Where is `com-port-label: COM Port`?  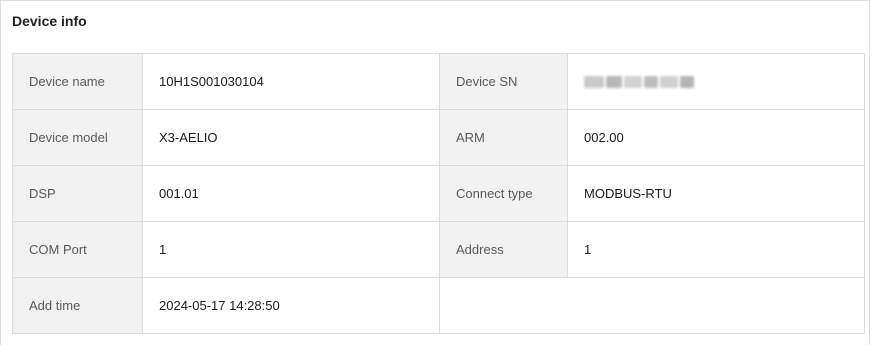
com-port-label: COM Port is located at coordinates (77, 249).